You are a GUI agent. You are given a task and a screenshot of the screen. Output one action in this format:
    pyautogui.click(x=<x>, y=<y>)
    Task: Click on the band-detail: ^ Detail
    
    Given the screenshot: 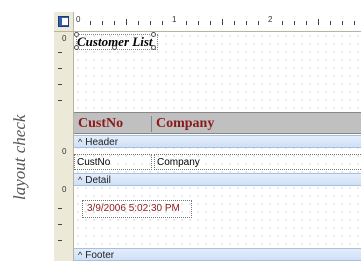 What is the action you would take?
    pyautogui.click(x=217, y=179)
    